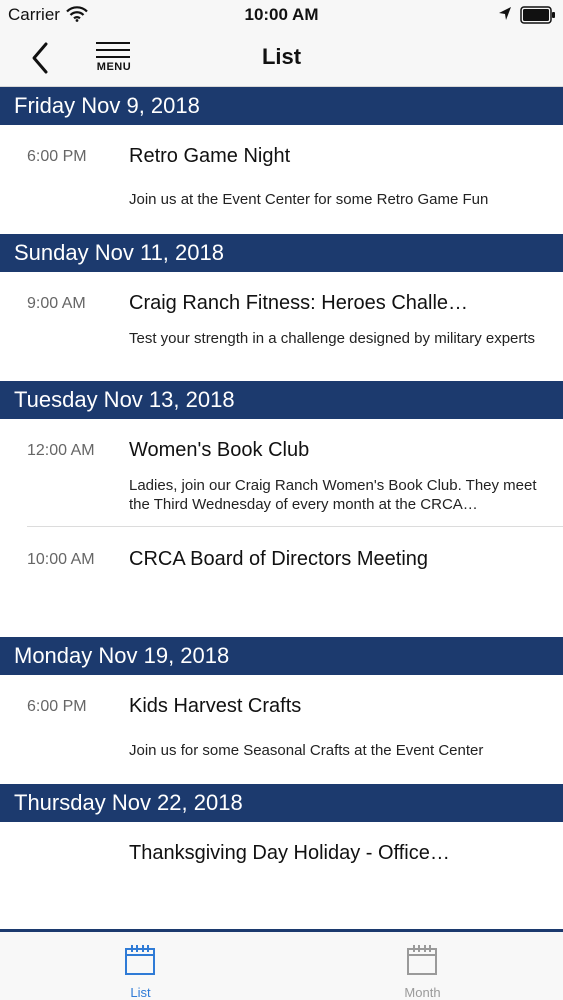  What do you see at coordinates (56, 303) in the screenshot?
I see `event-time: 9:00 AM` at bounding box center [56, 303].